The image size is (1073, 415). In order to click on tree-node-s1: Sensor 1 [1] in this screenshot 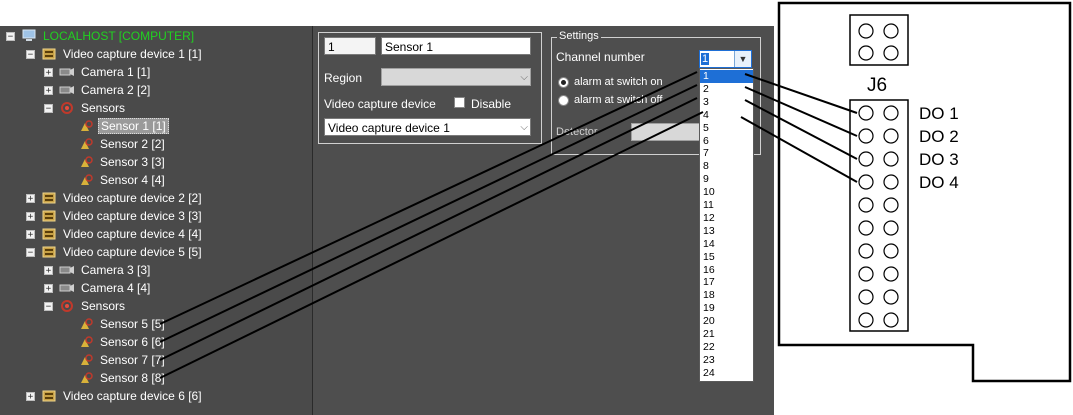, I will do `click(123, 126)`.